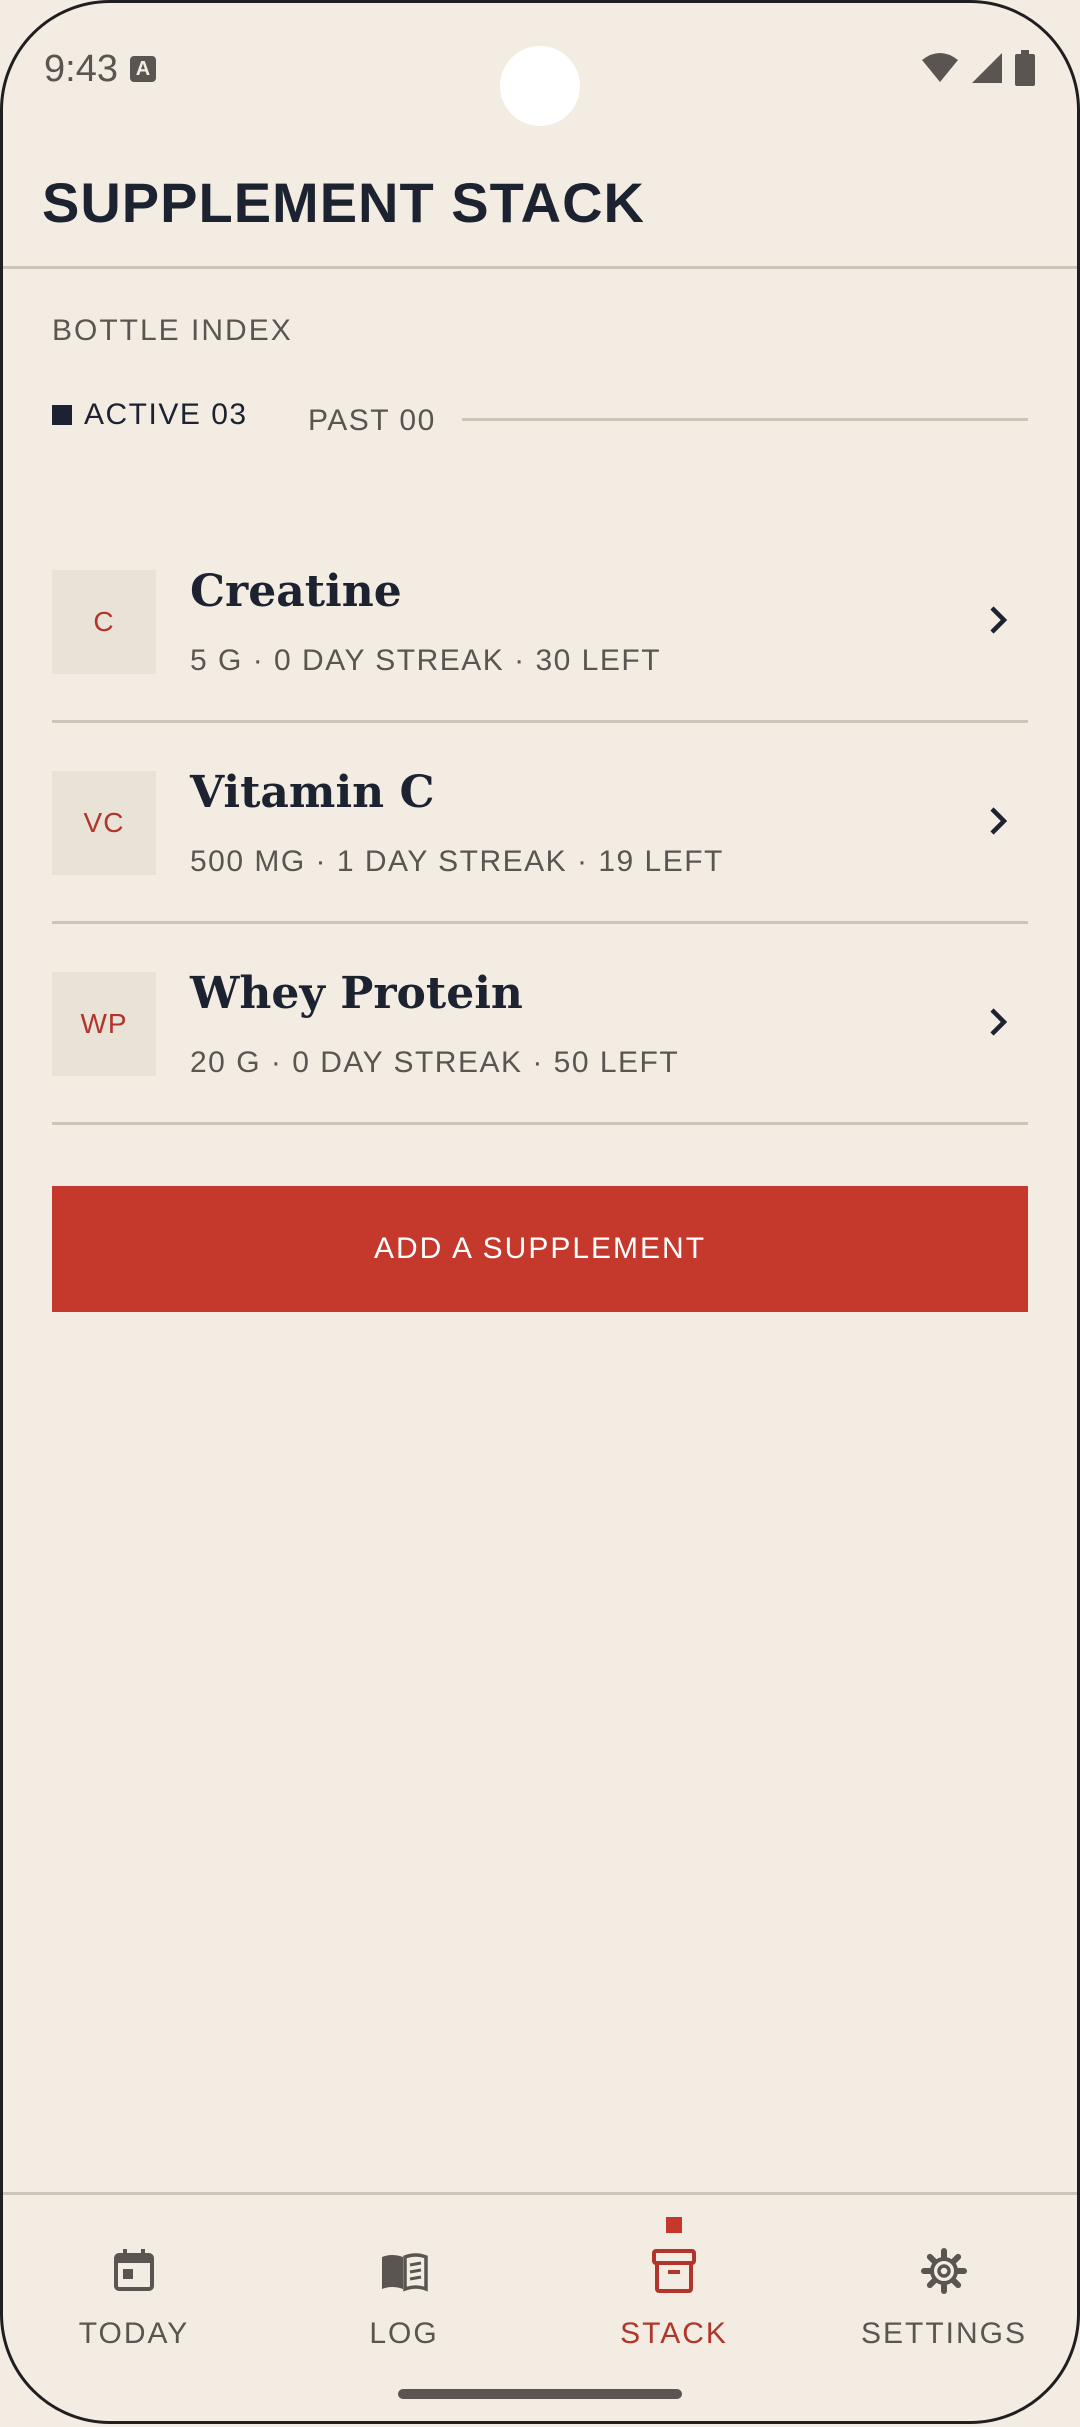 This screenshot has width=1080, height=2427. I want to click on active-indicator-square, so click(62, 415).